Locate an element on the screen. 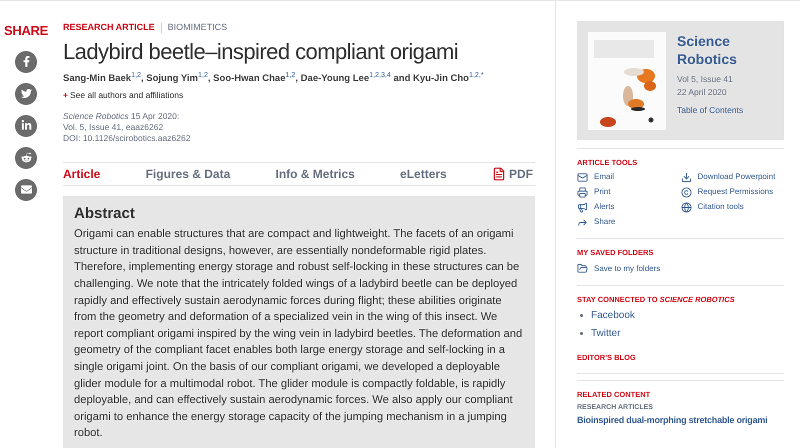 Image resolution: width=800 pixels, height=448 pixels. journal-date: 22 April 2020 is located at coordinates (702, 92).